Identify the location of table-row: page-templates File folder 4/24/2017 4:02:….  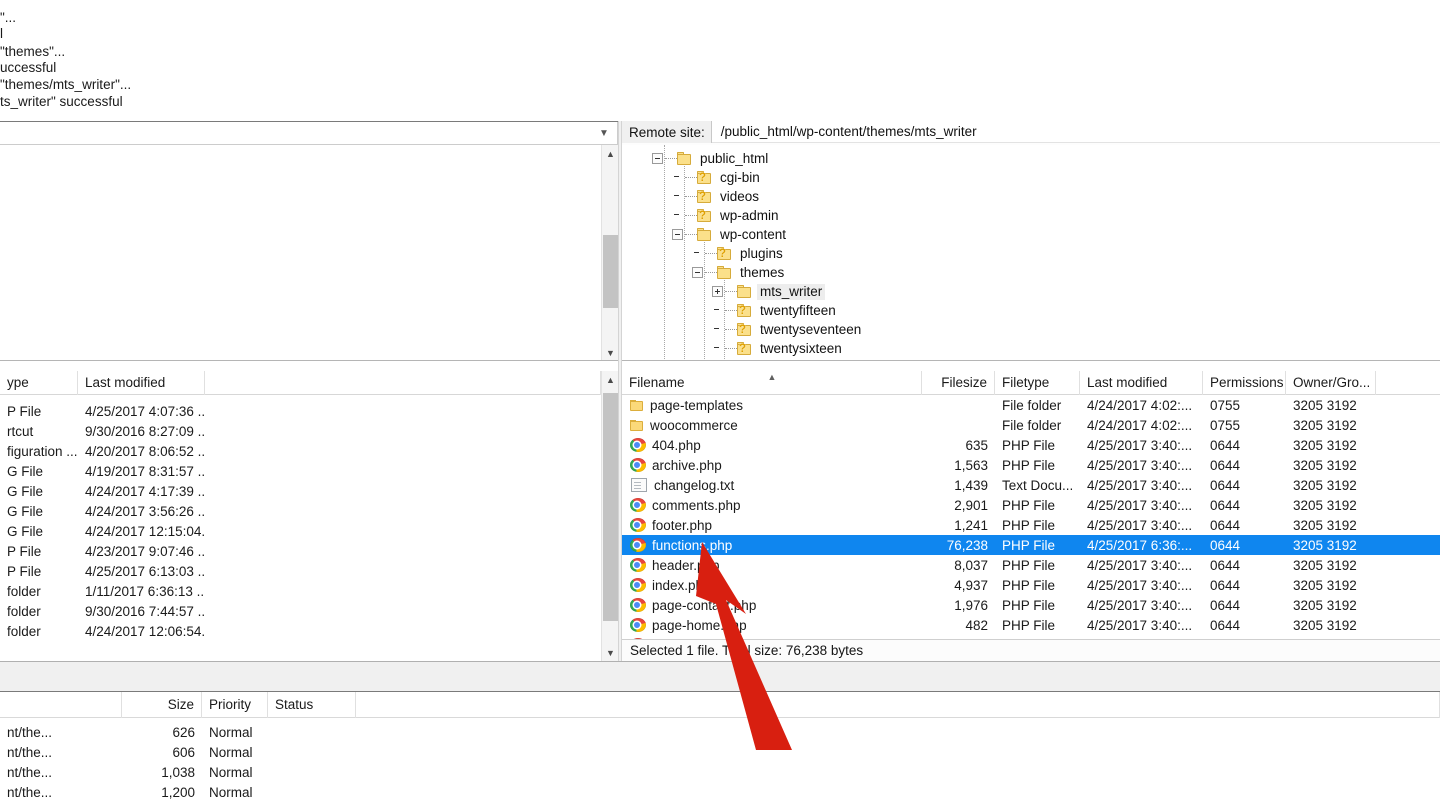
(1031, 405).